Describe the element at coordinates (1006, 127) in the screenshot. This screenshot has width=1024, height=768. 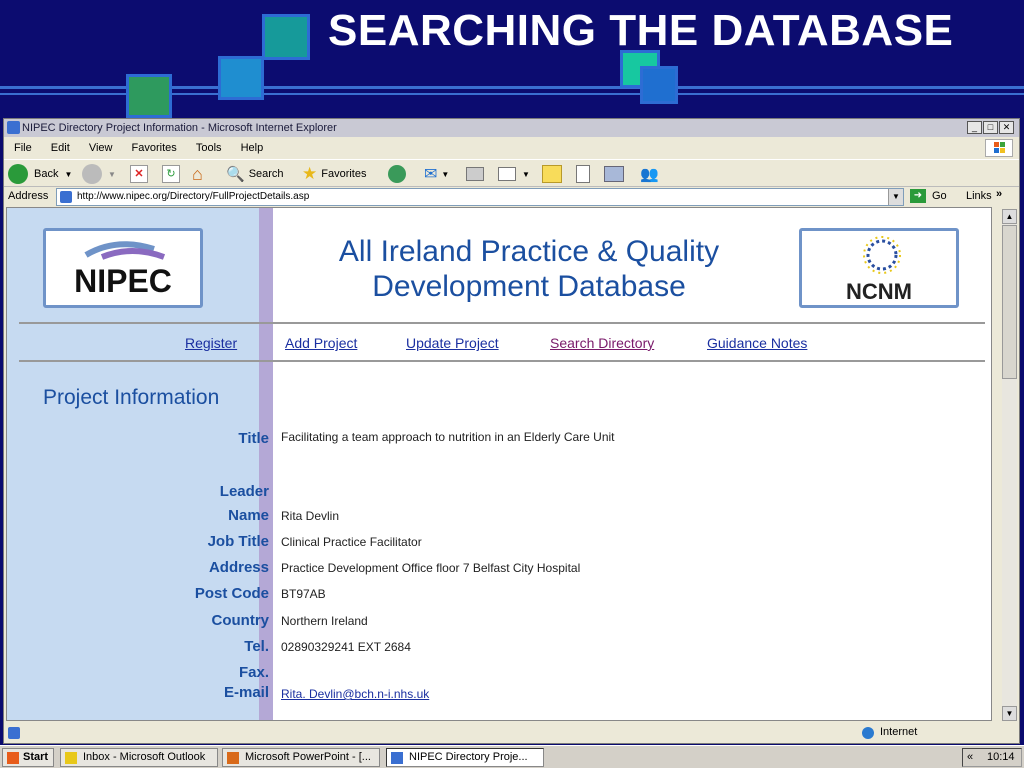
I see `close-button: ✕` at that location.